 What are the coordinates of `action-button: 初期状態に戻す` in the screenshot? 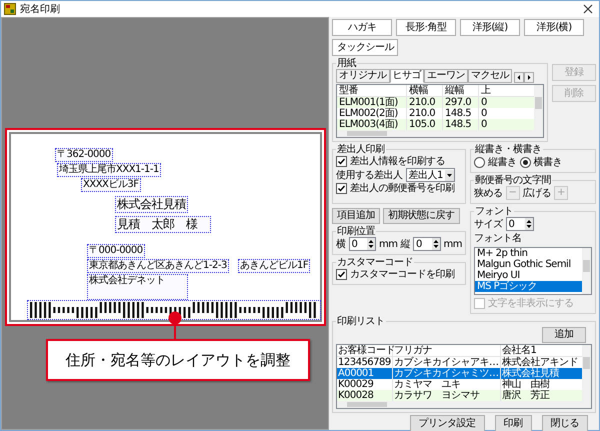 It's located at (421, 216).